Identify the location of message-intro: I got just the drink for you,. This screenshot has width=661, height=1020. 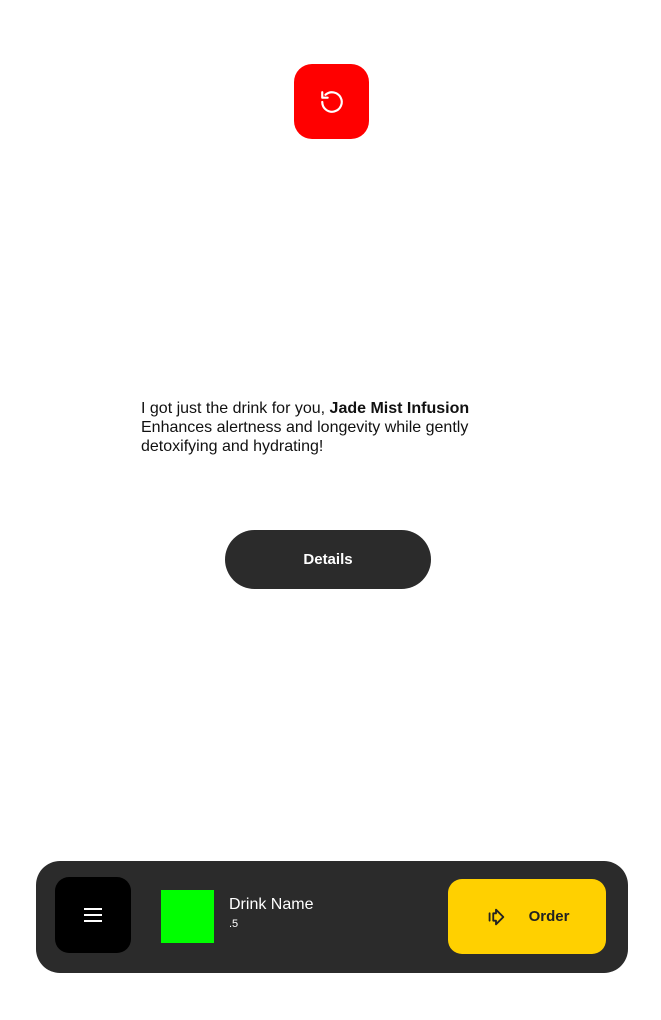
(235, 408).